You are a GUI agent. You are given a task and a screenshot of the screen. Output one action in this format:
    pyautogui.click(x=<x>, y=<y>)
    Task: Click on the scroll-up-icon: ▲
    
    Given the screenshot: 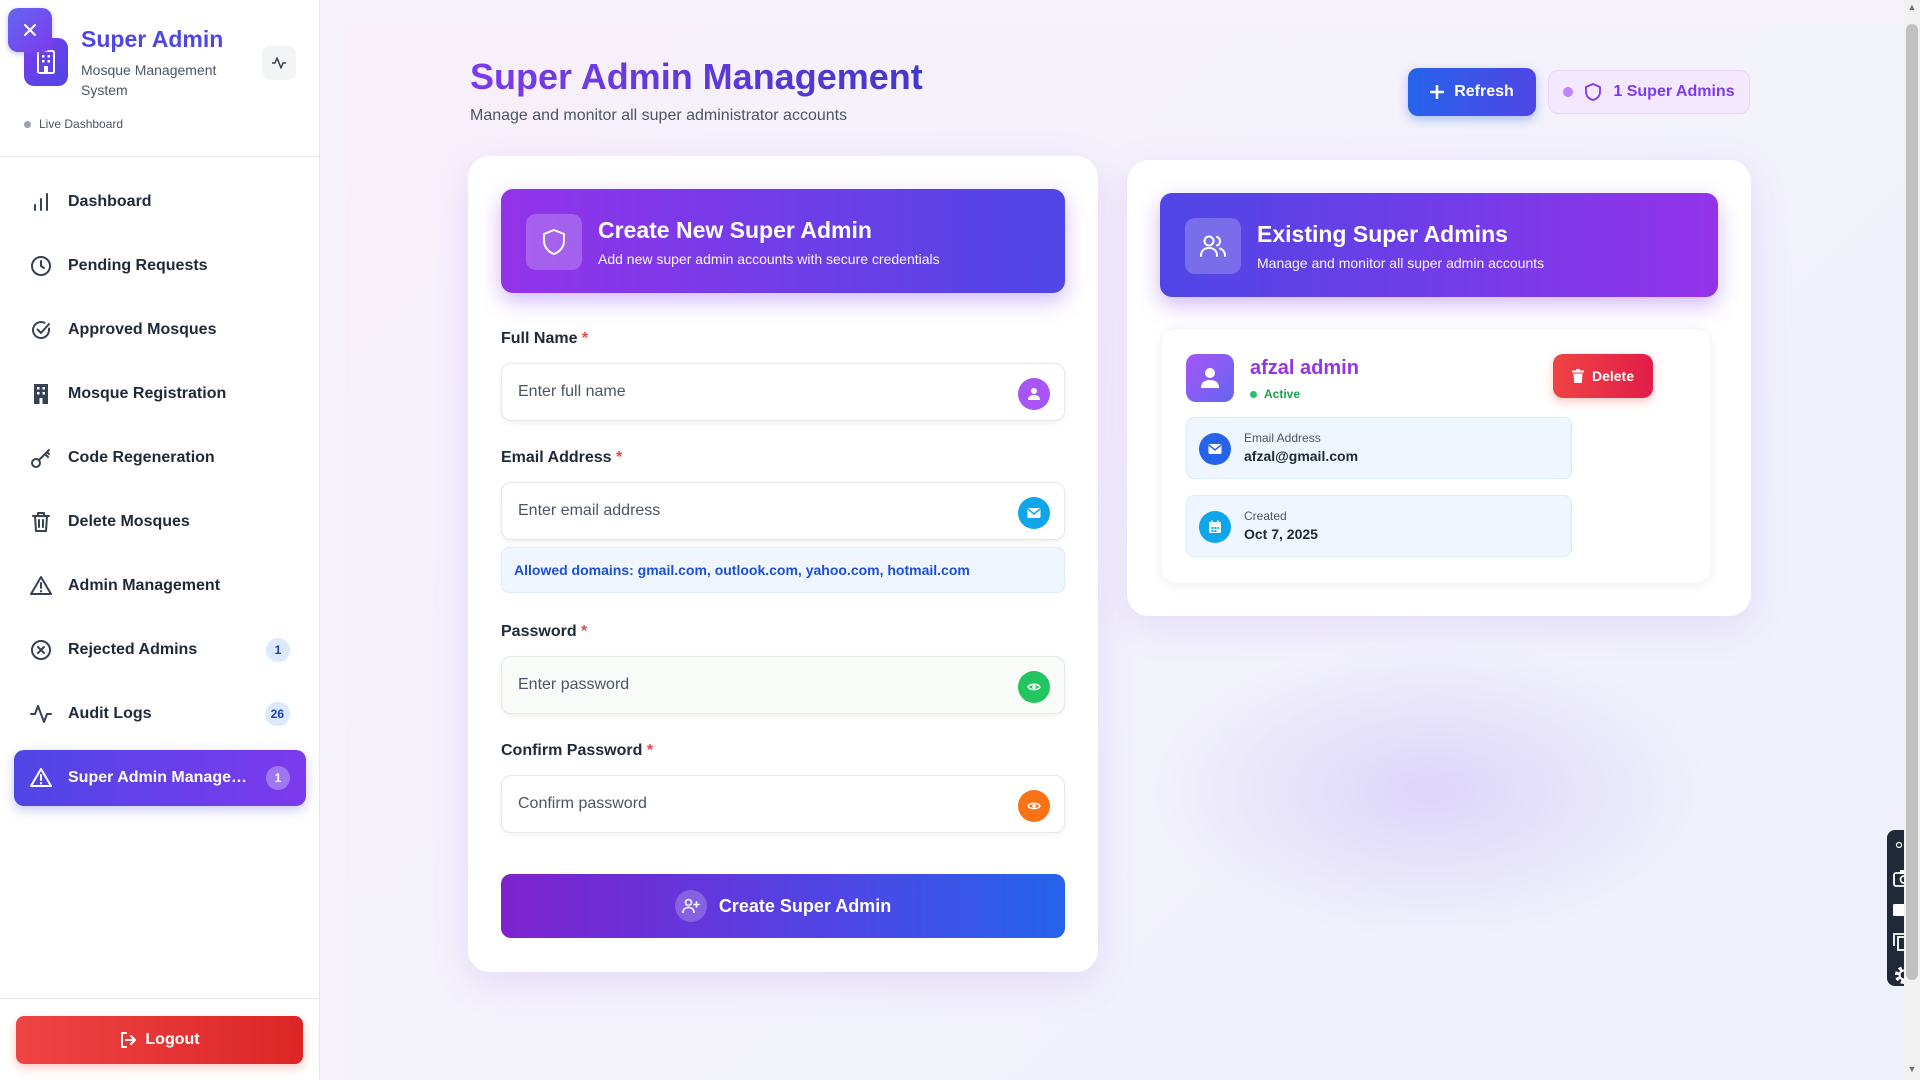 What is the action you would take?
    pyautogui.click(x=1912, y=8)
    